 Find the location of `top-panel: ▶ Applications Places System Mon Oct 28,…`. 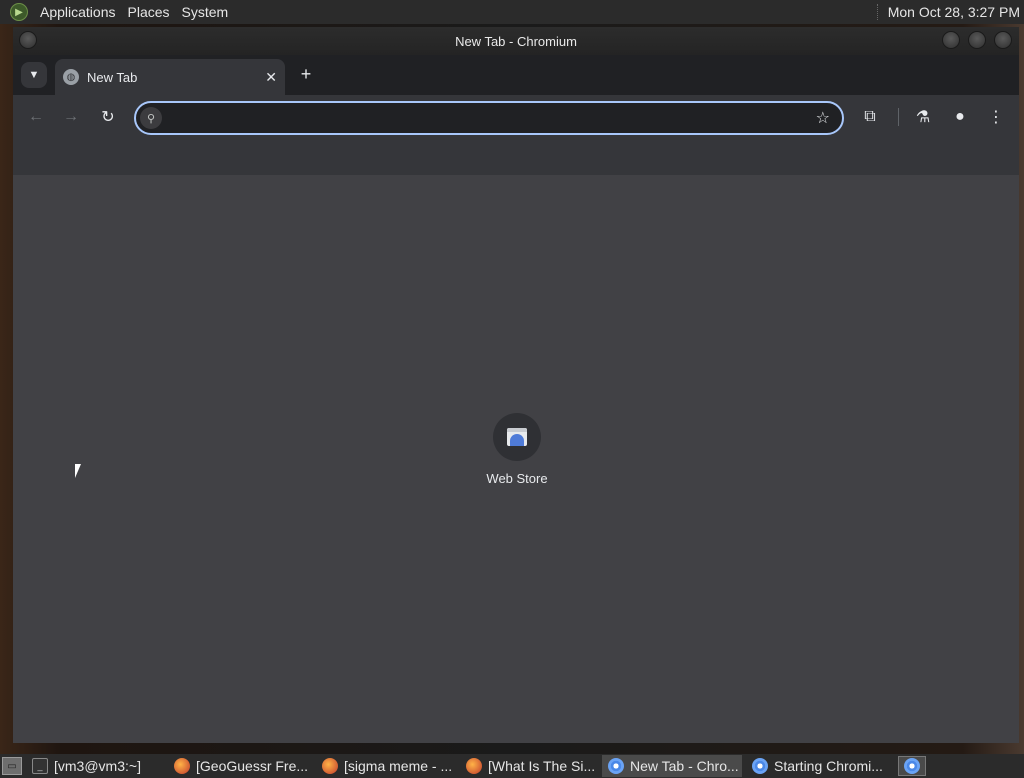

top-panel: ▶ Applications Places System Mon Oct 28,… is located at coordinates (512, 12).